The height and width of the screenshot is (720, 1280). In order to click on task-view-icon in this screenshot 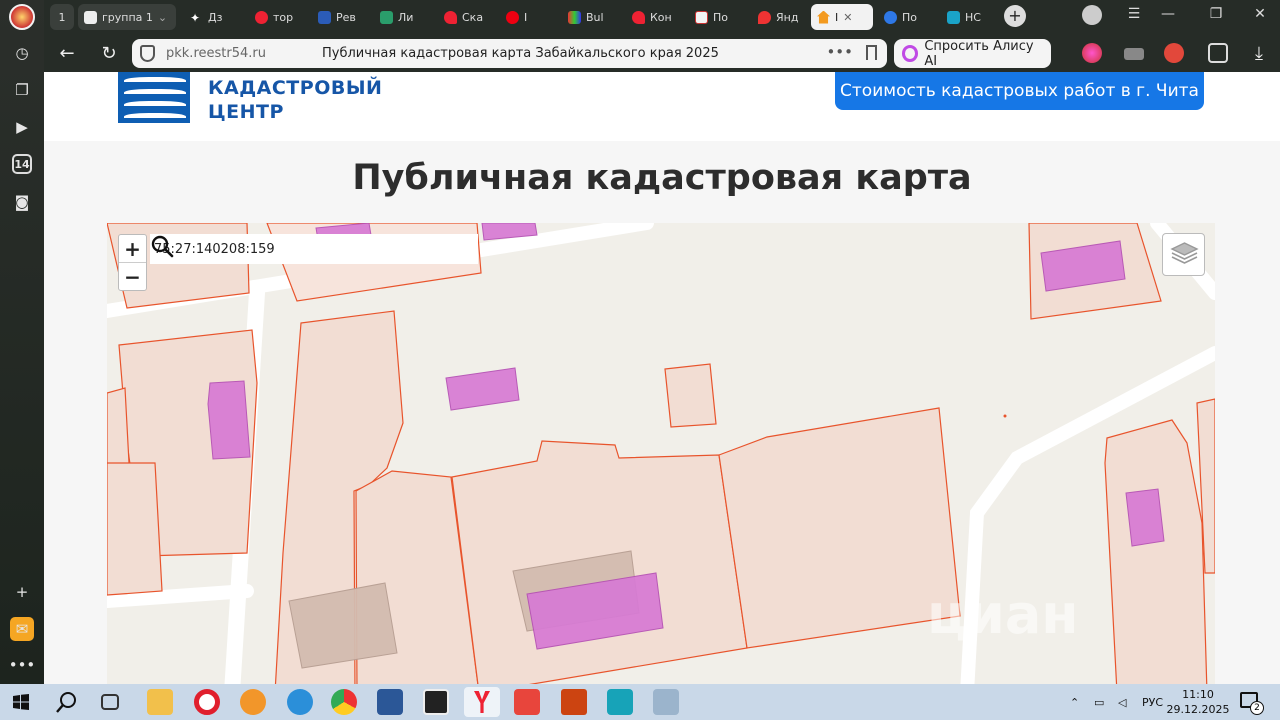, I will do `click(110, 702)`.